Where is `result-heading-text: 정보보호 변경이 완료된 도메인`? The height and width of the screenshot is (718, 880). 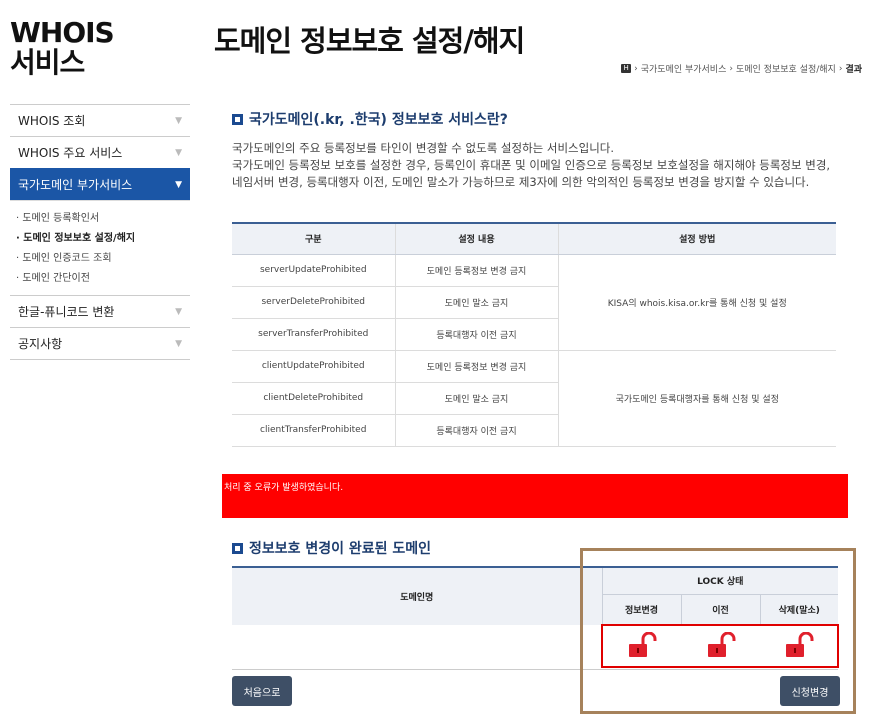 result-heading-text: 정보보호 변경이 완료된 도메인 is located at coordinates (340, 549).